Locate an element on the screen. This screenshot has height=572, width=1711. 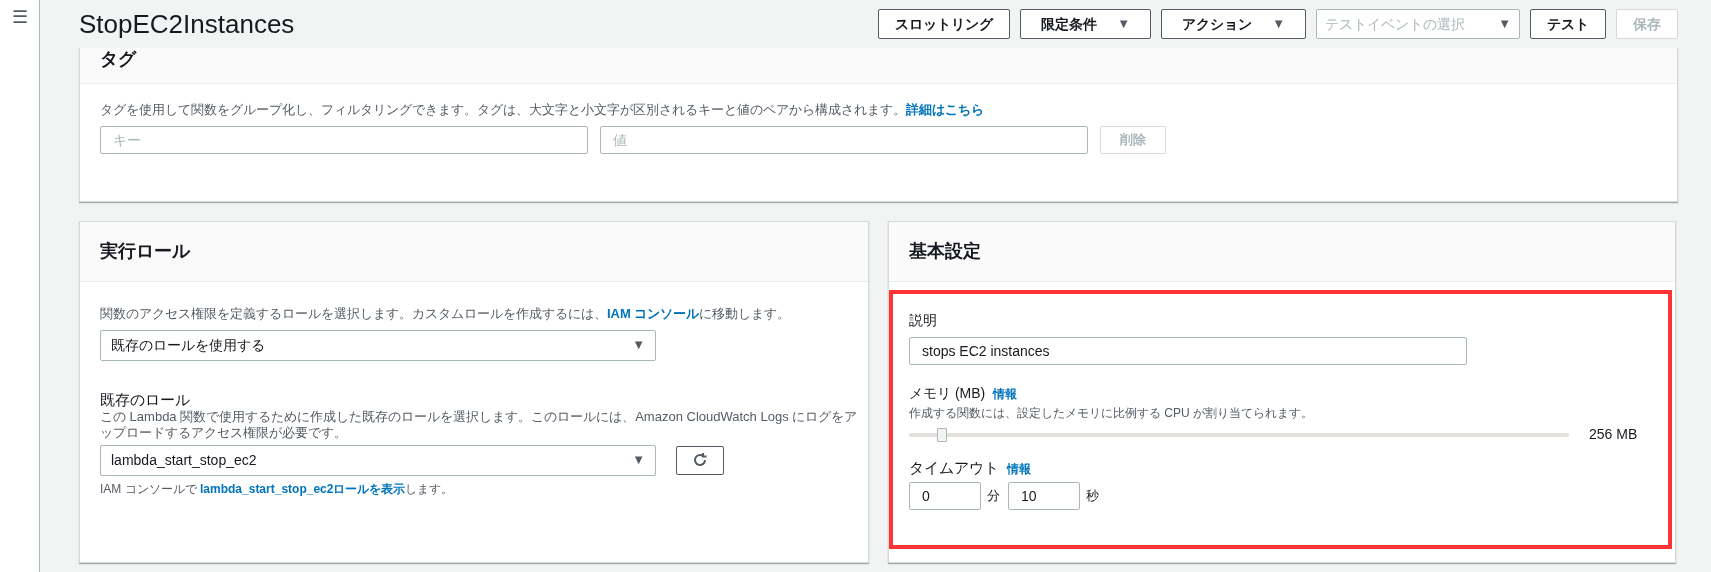
description-field: stops EC2 instances is located at coordinates (1188, 351).